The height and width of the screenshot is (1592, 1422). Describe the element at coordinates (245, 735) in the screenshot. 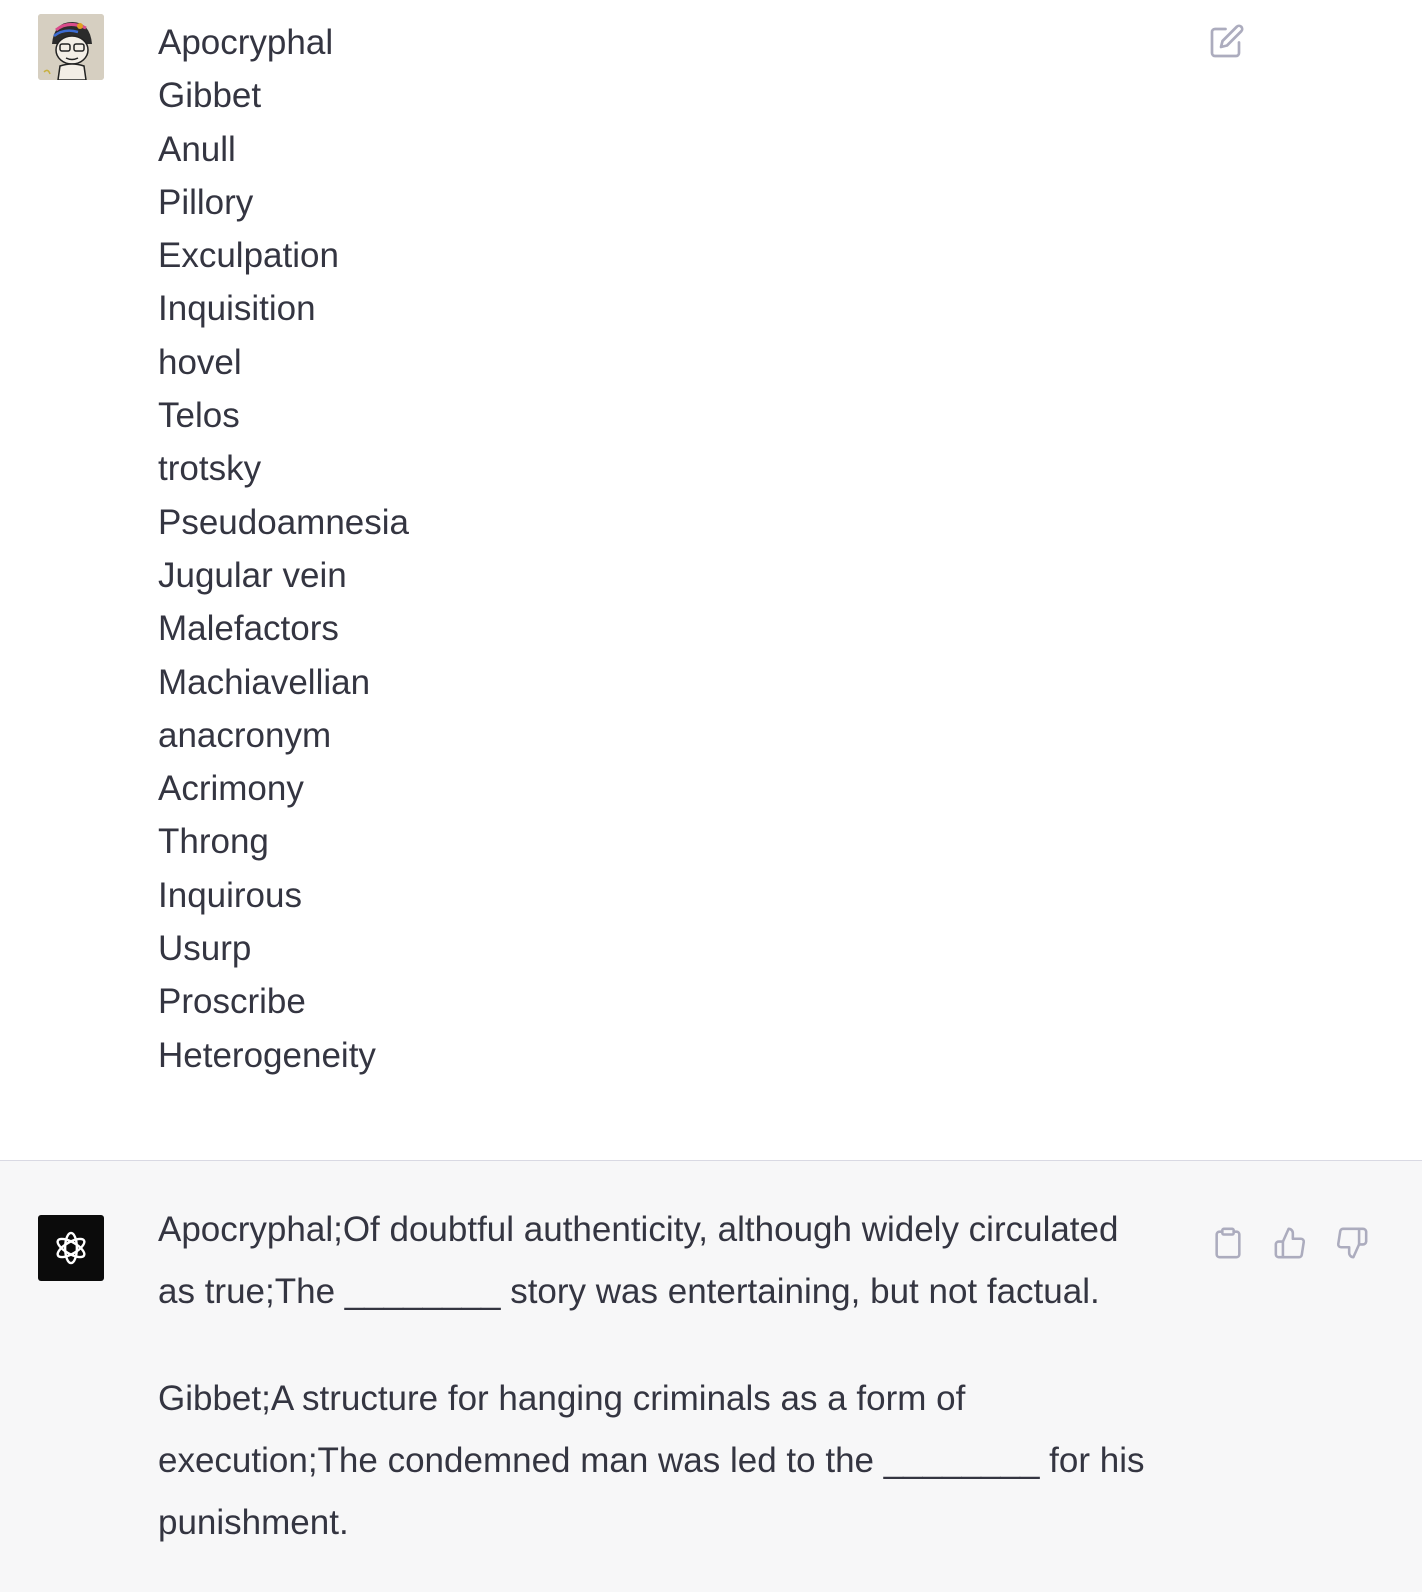

I see `list-item: anacronym` at that location.